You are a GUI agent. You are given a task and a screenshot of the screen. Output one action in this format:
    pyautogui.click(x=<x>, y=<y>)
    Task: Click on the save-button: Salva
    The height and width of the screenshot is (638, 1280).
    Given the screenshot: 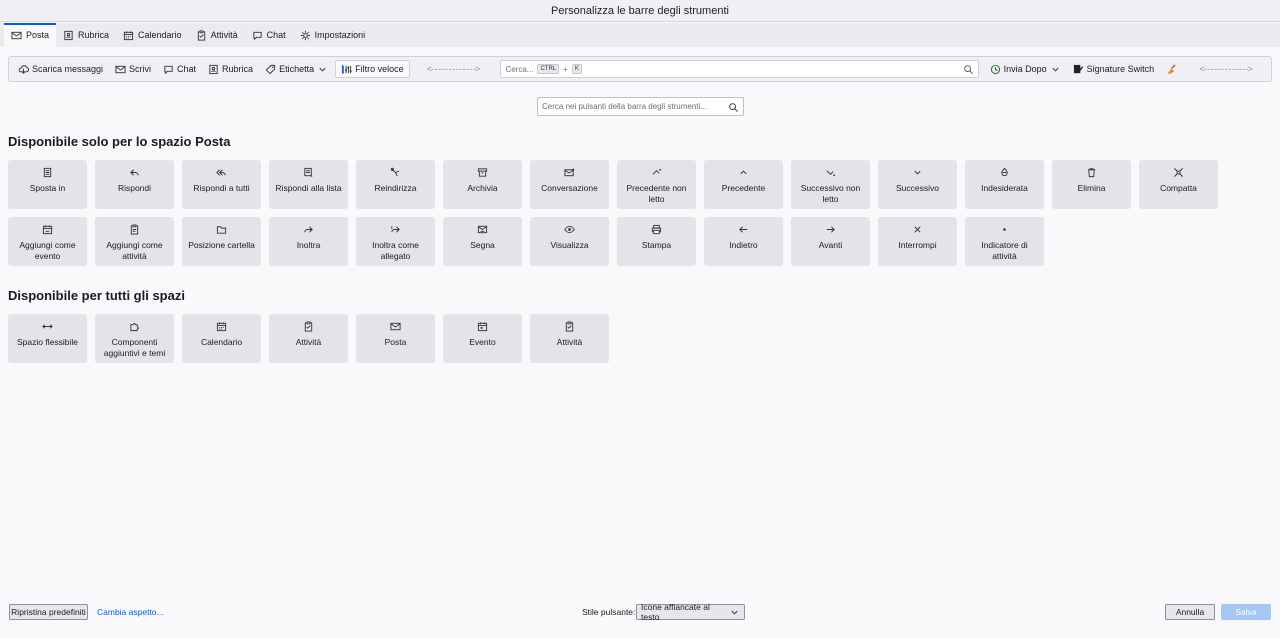 What is the action you would take?
    pyautogui.click(x=1246, y=612)
    